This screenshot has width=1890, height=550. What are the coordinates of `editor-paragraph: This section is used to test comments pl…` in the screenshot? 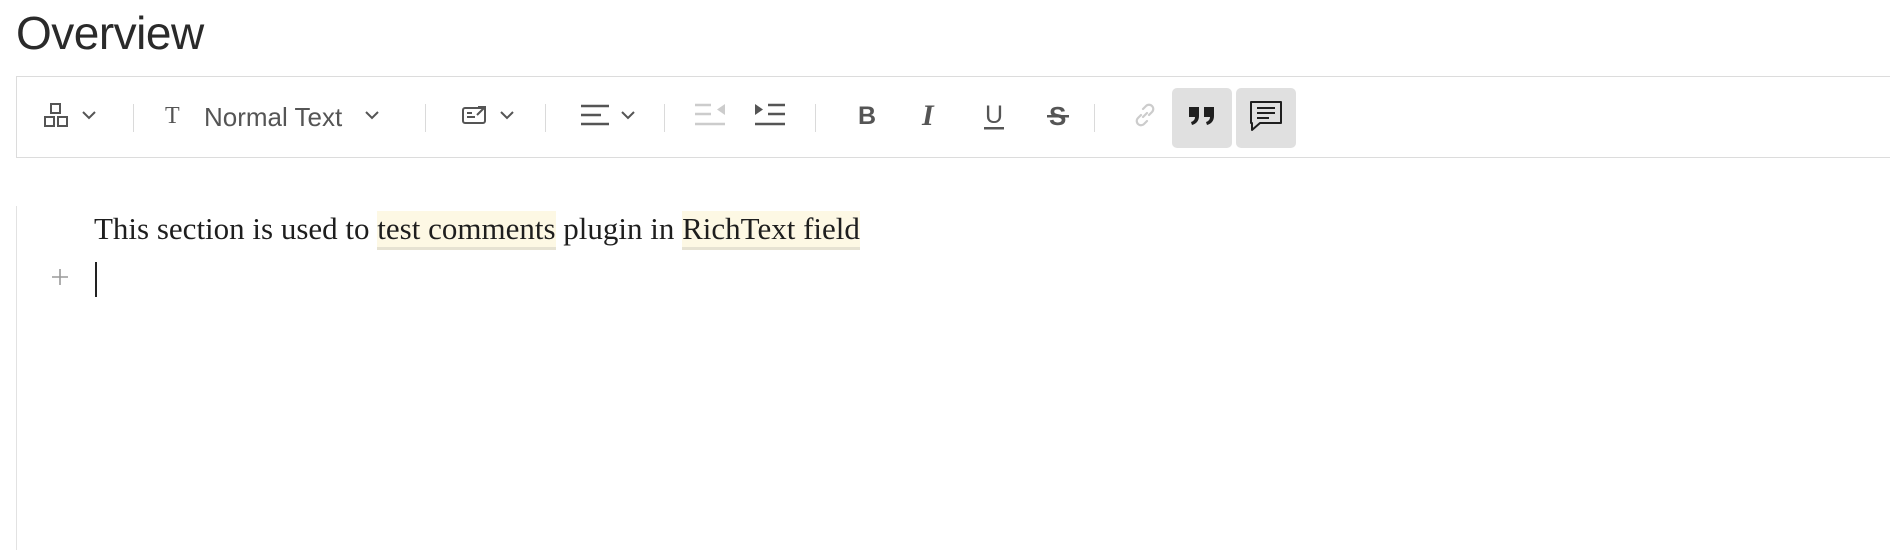 It's located at (477, 230).